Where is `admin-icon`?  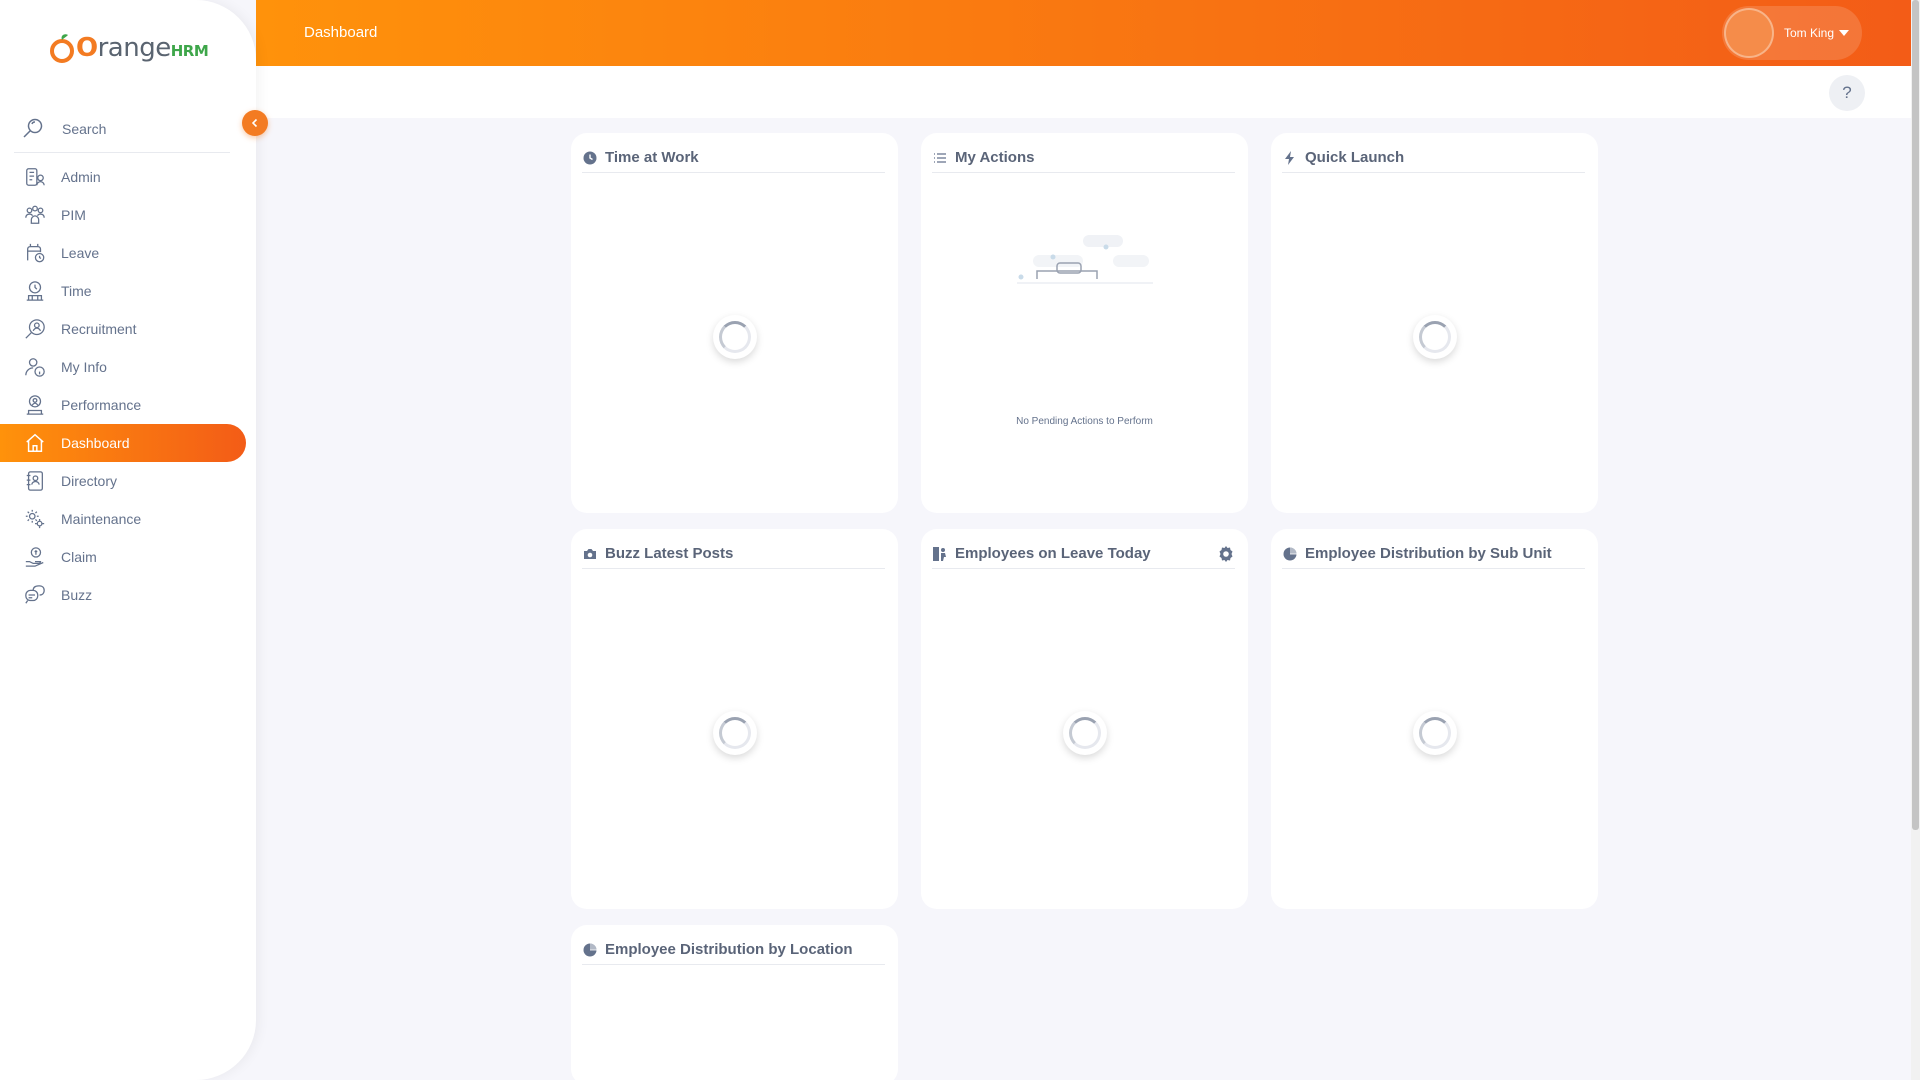
admin-icon is located at coordinates (35, 177).